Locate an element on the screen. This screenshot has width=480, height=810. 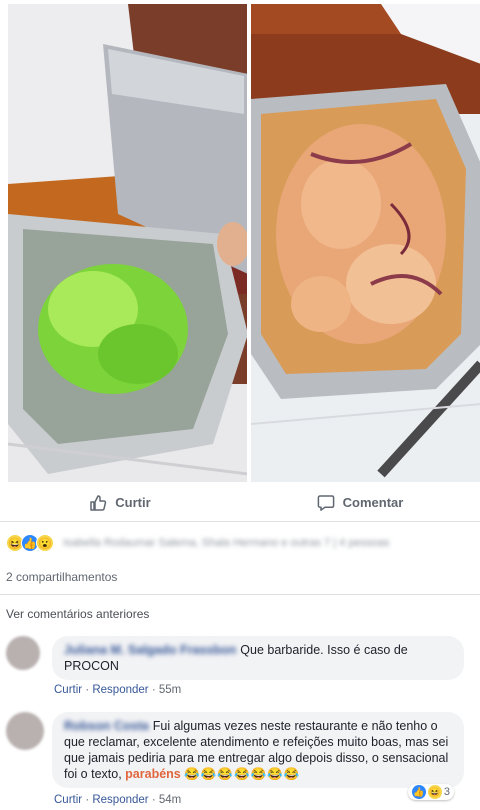
comment-label: Comentar is located at coordinates (373, 502).